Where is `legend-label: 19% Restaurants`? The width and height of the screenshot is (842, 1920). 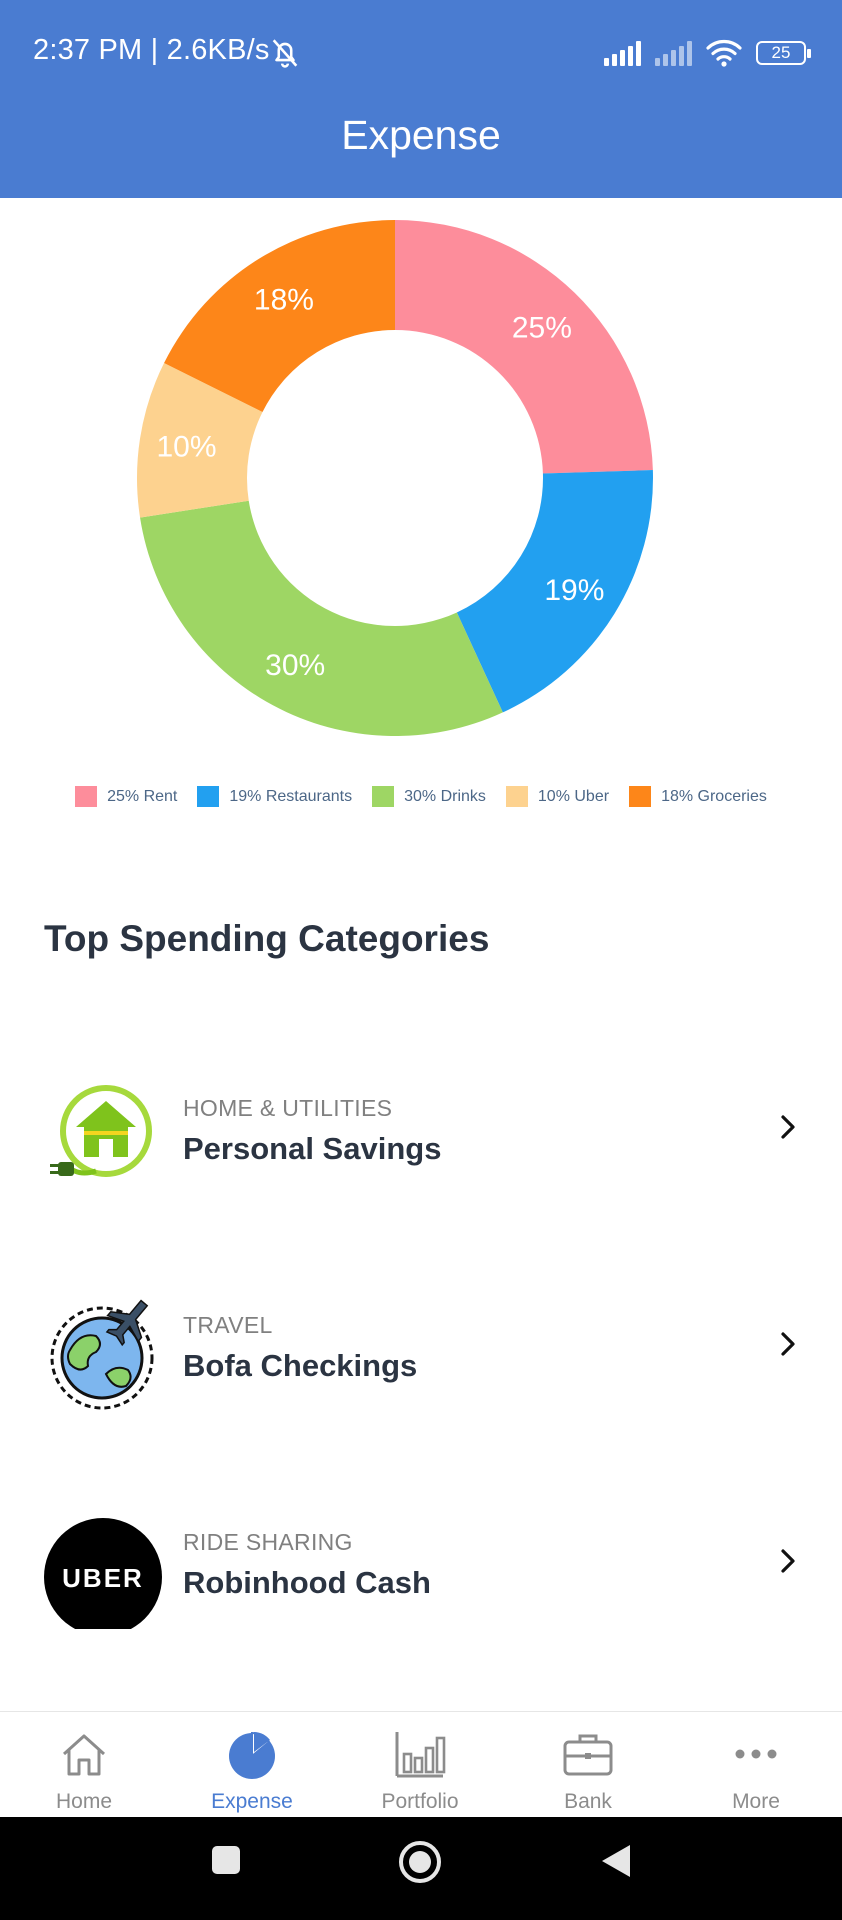 legend-label: 19% Restaurants is located at coordinates (291, 796).